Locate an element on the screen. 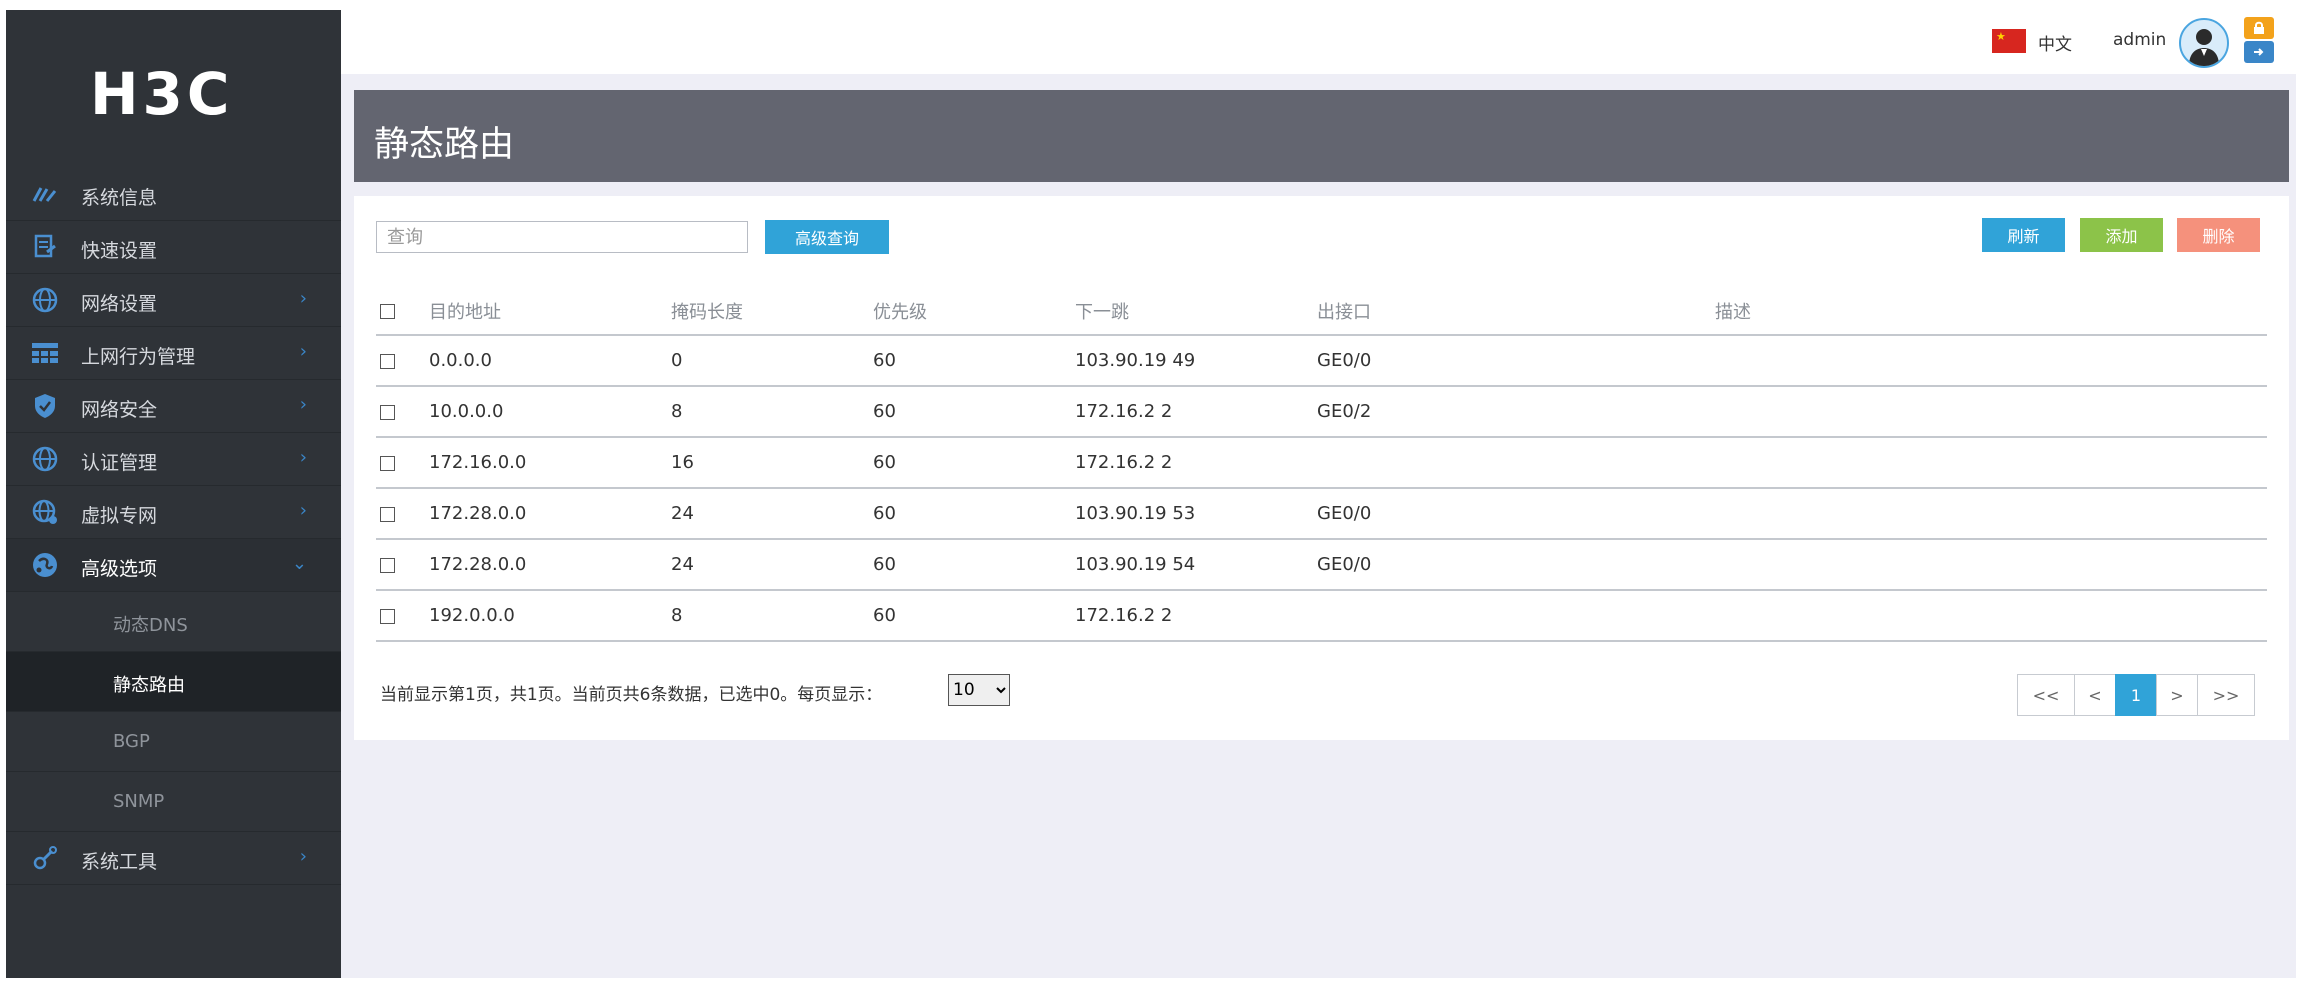  sidebar-item-label: 系统信息 is located at coordinates (119, 198).